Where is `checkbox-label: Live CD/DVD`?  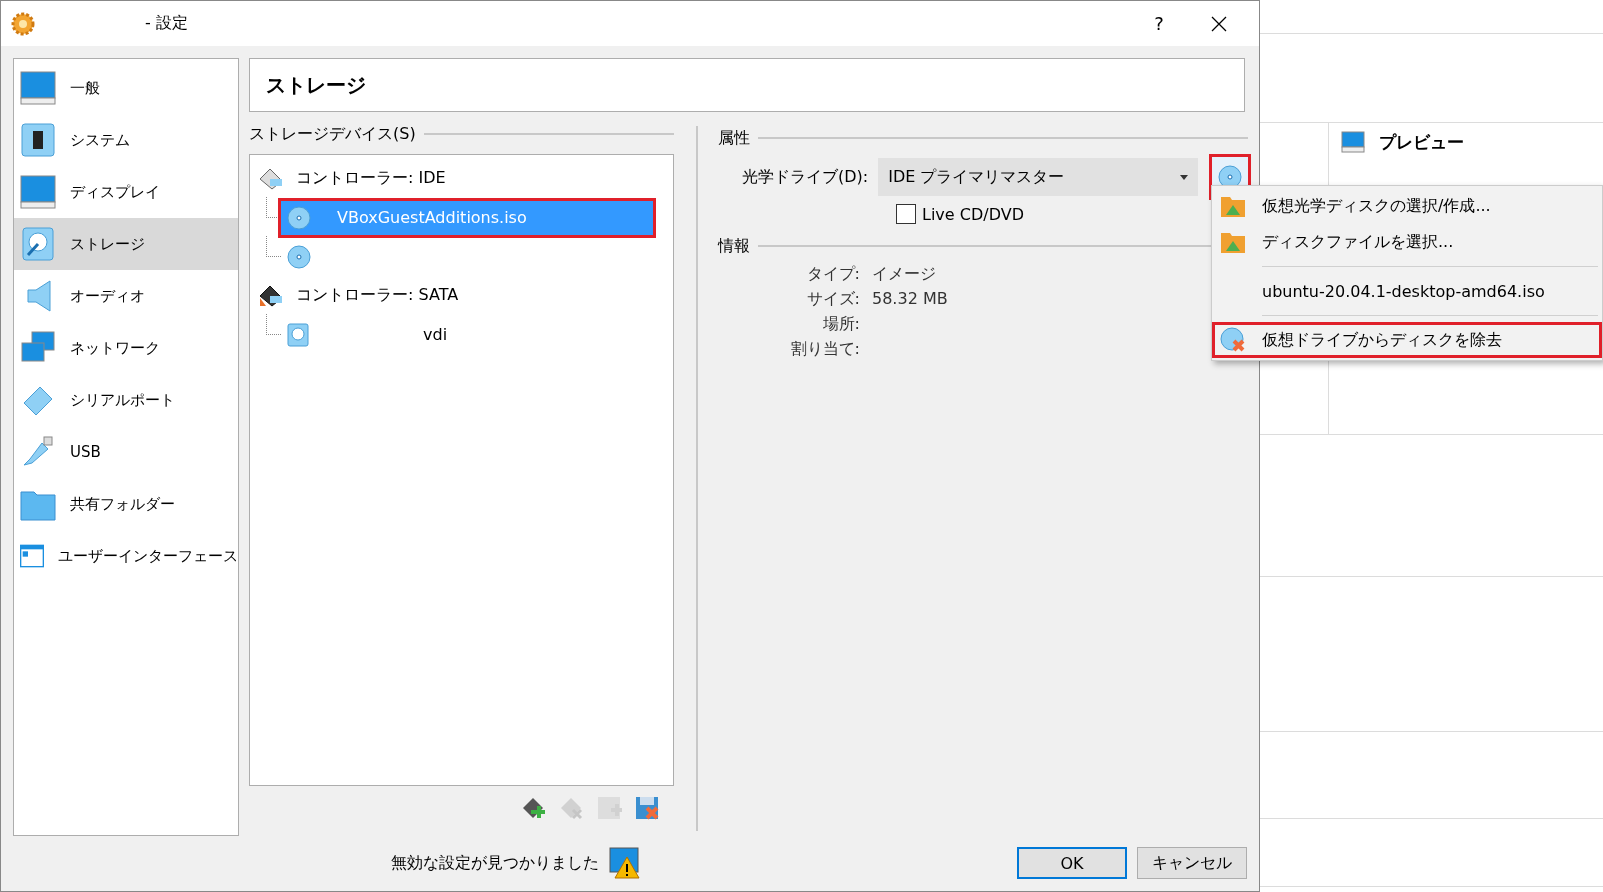
checkbox-label: Live CD/DVD is located at coordinates (973, 214).